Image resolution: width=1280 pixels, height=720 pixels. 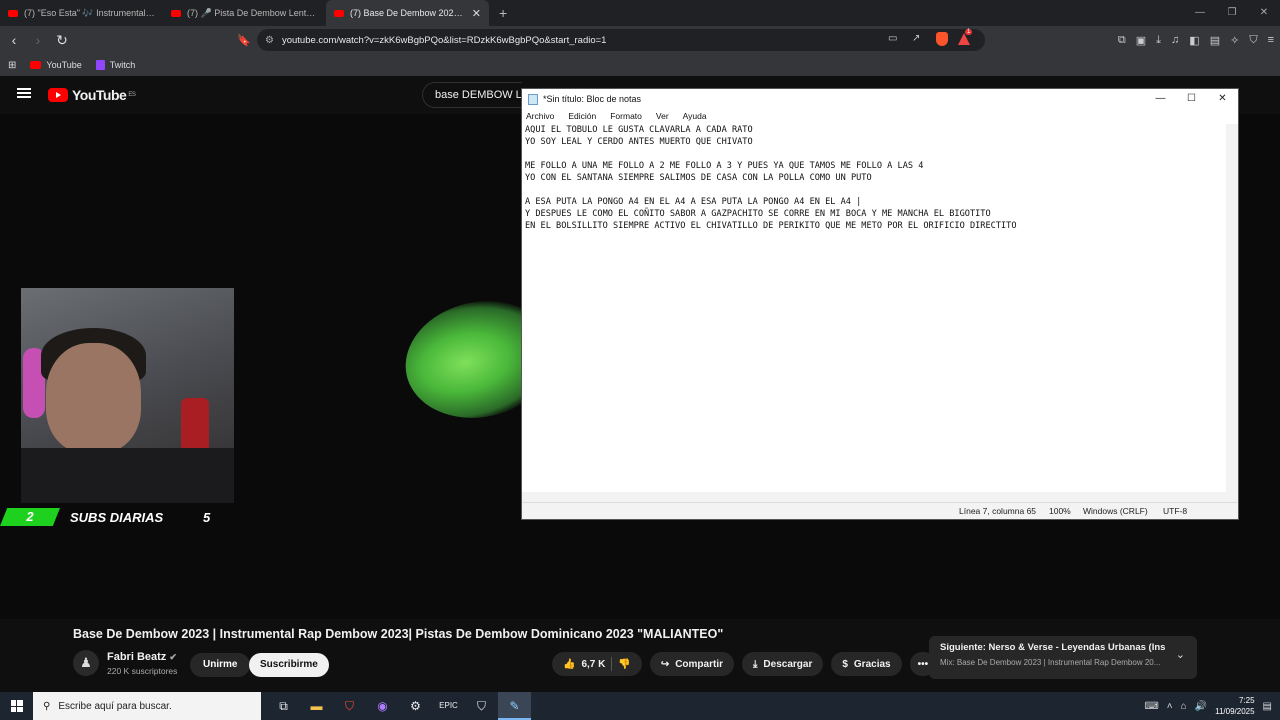 I want to click on tab-label: (7) "Eso Esta" 🎶 Instrumental de T, so click(x=89, y=12).